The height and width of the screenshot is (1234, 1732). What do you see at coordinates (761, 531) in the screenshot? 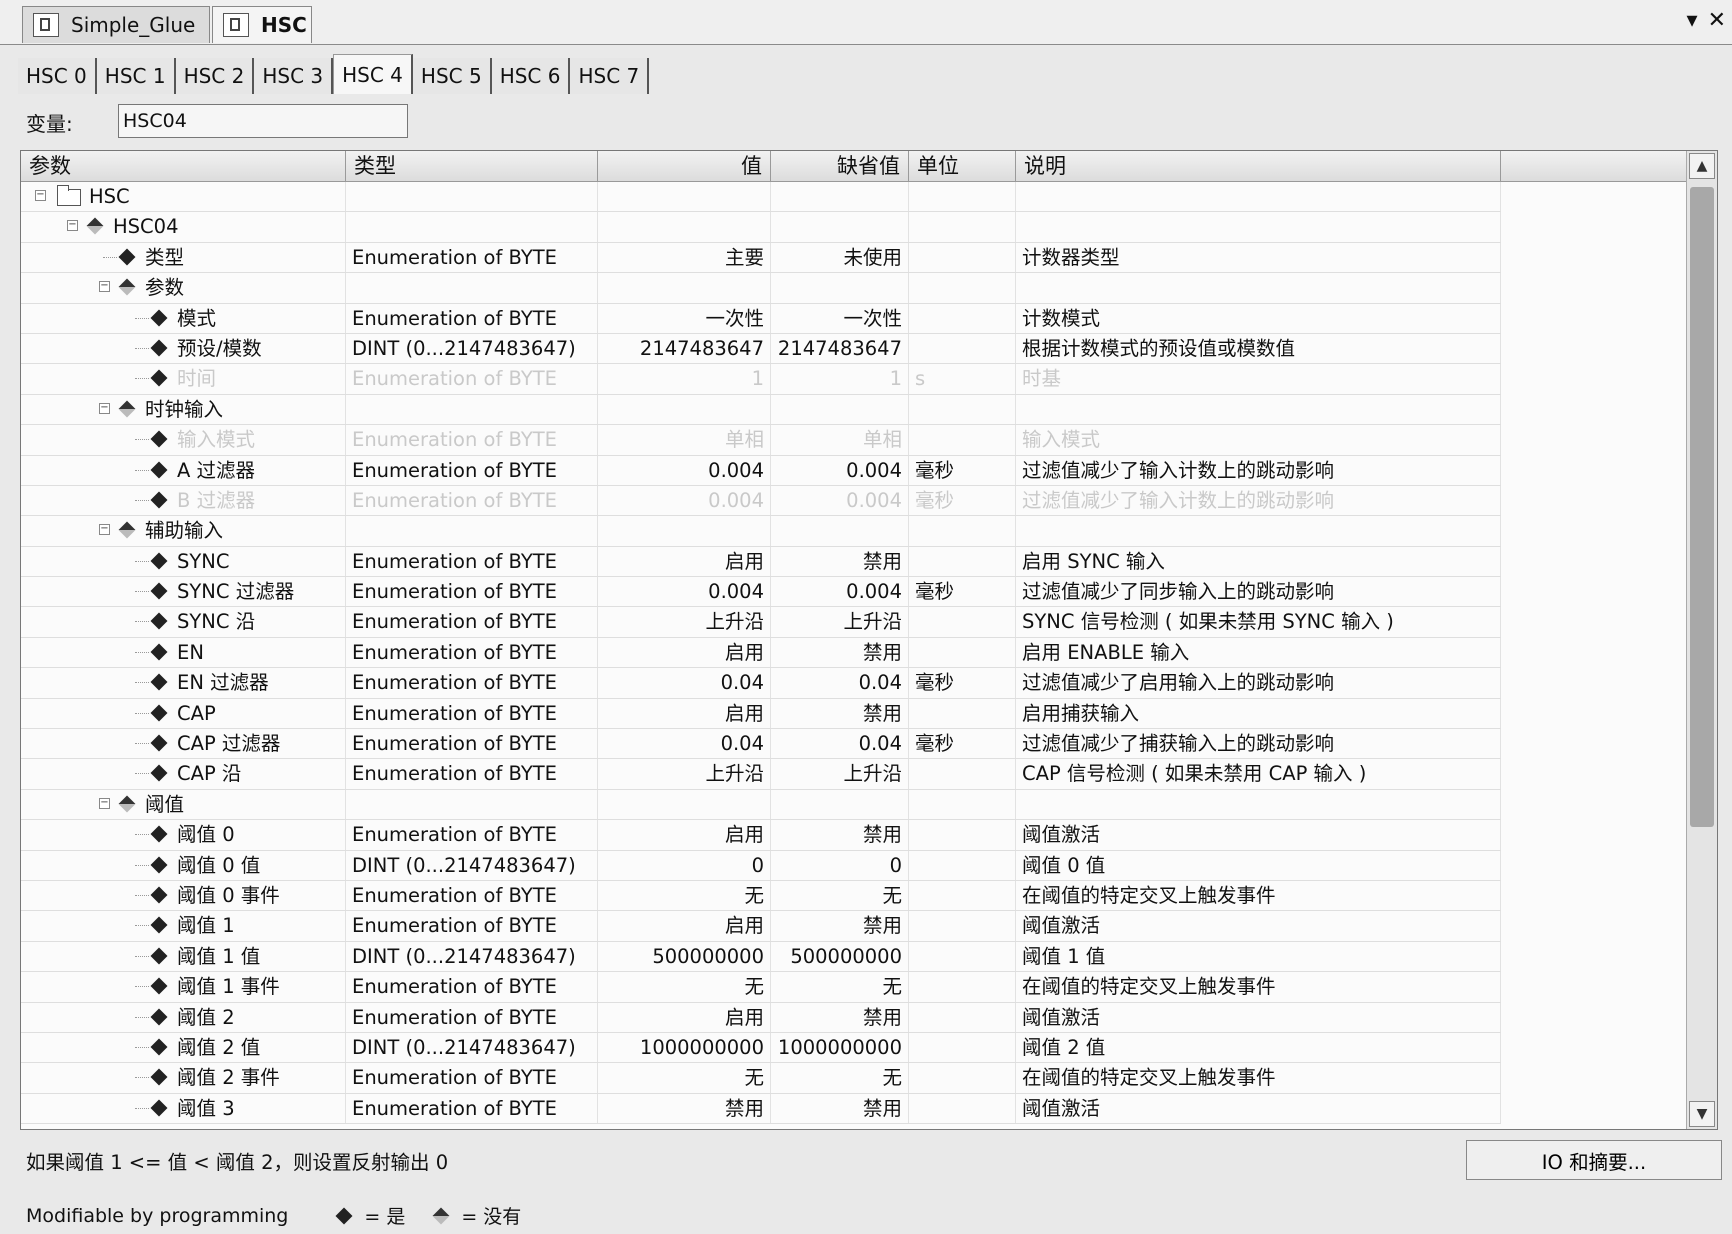
I see `table-row: − 辅助输入` at bounding box center [761, 531].